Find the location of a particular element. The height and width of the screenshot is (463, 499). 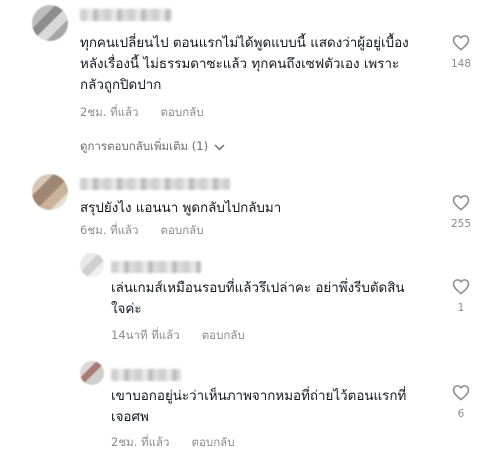

comment-time: 2ชม. ที่แล้ว is located at coordinates (109, 112).